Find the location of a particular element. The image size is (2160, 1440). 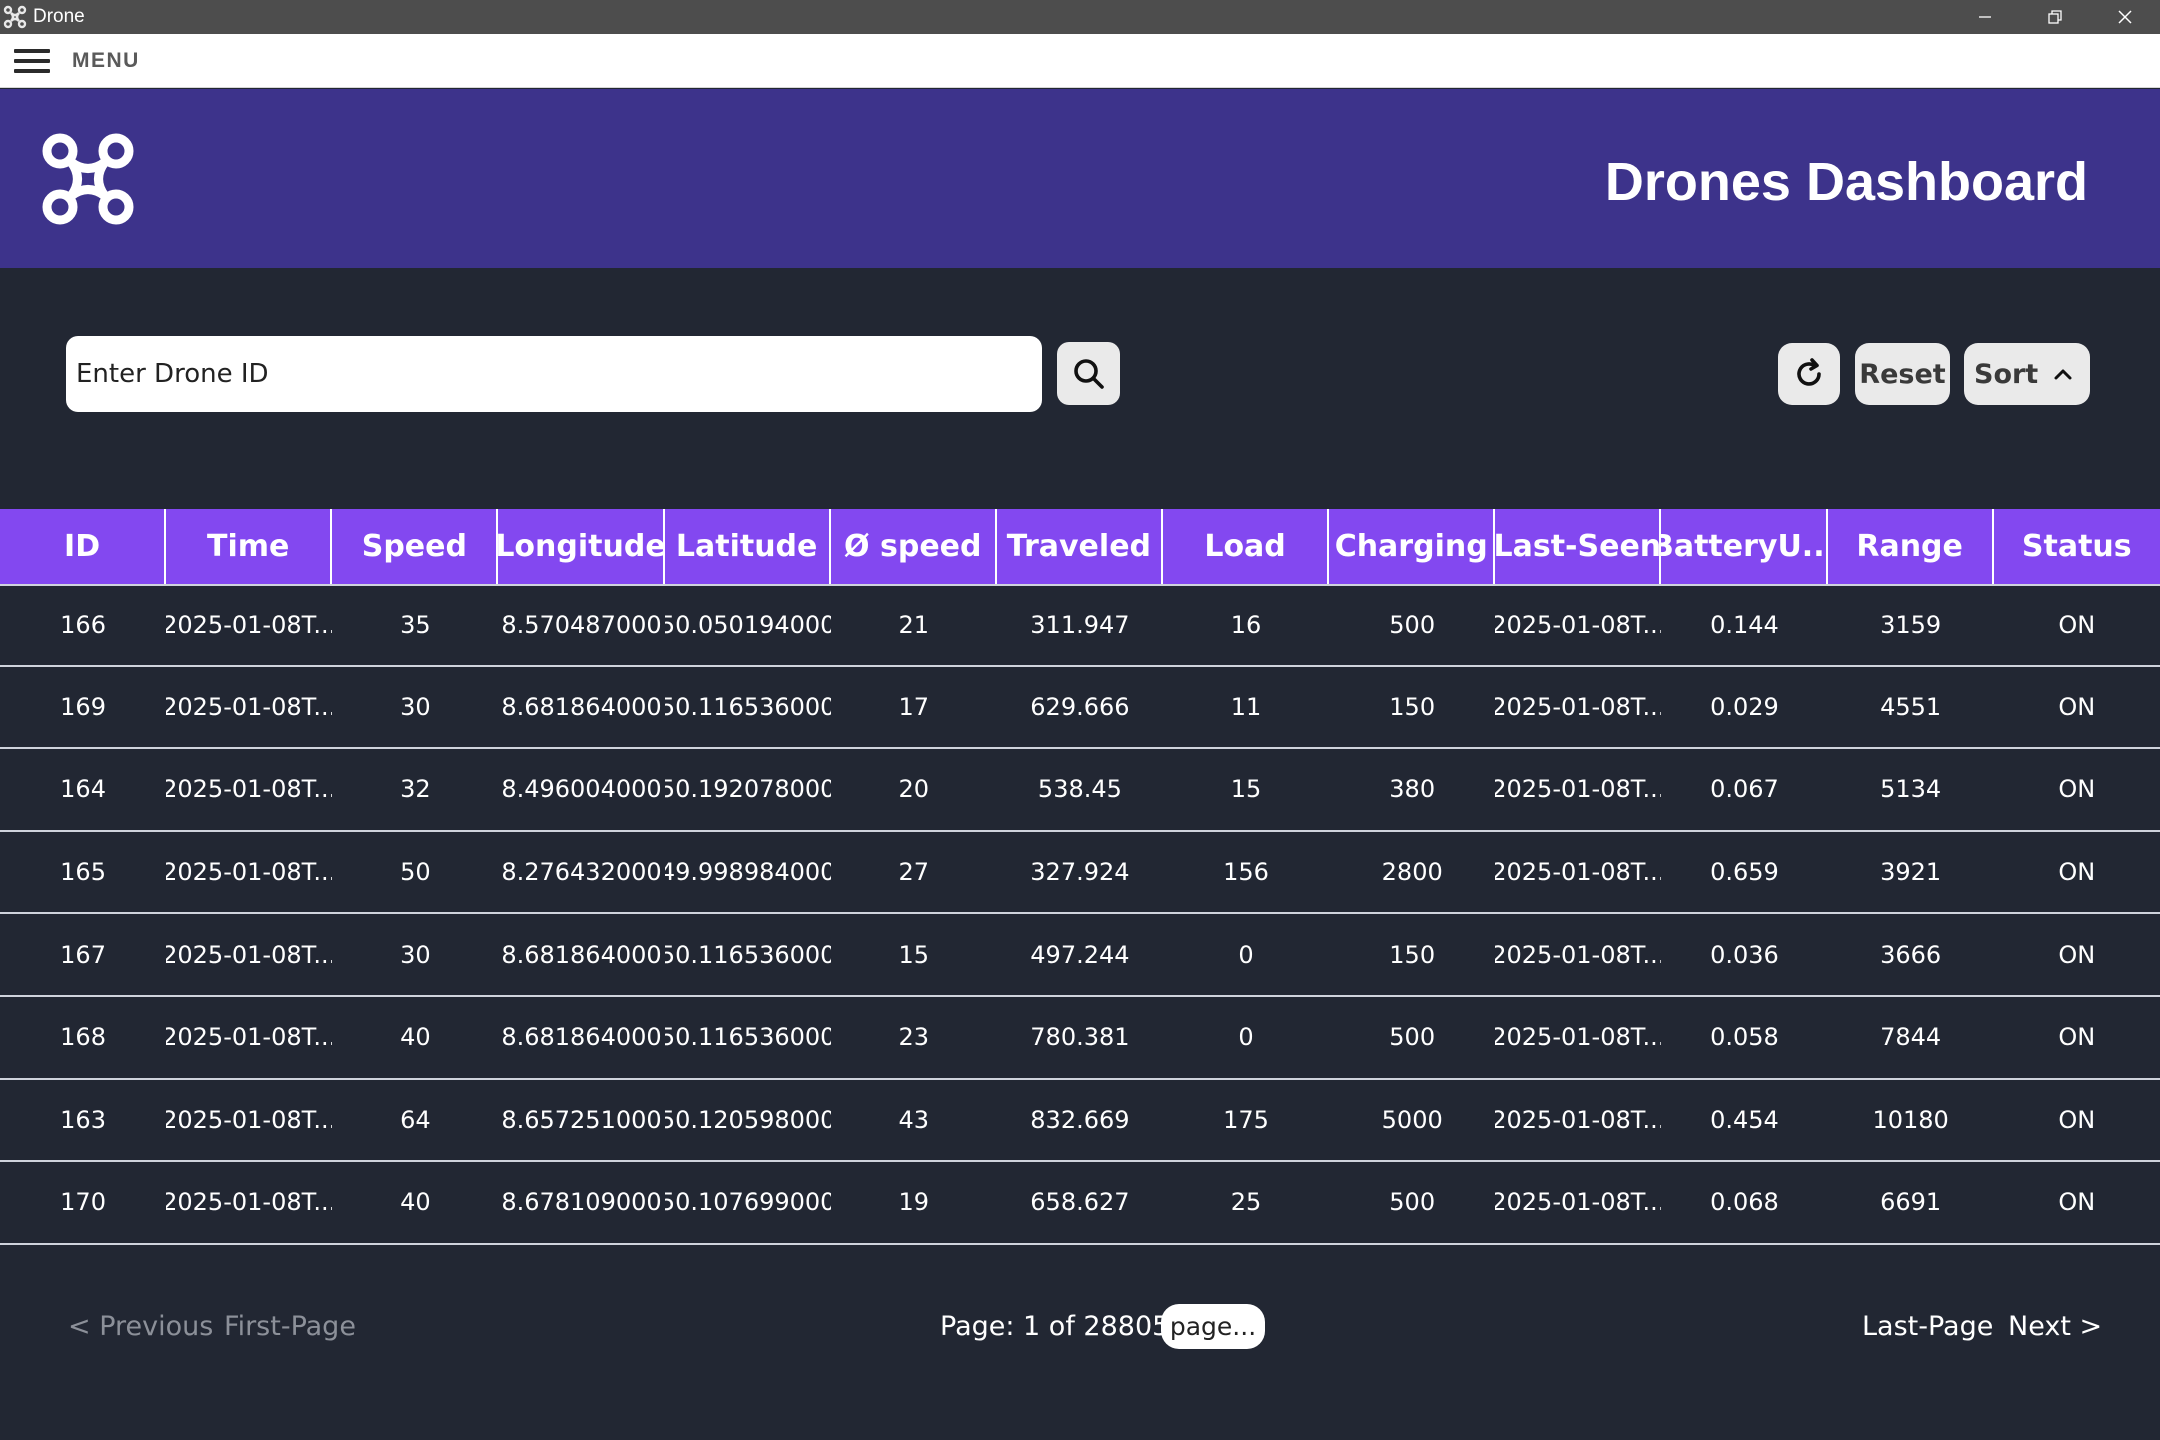

search-icon is located at coordinates (1089, 374).